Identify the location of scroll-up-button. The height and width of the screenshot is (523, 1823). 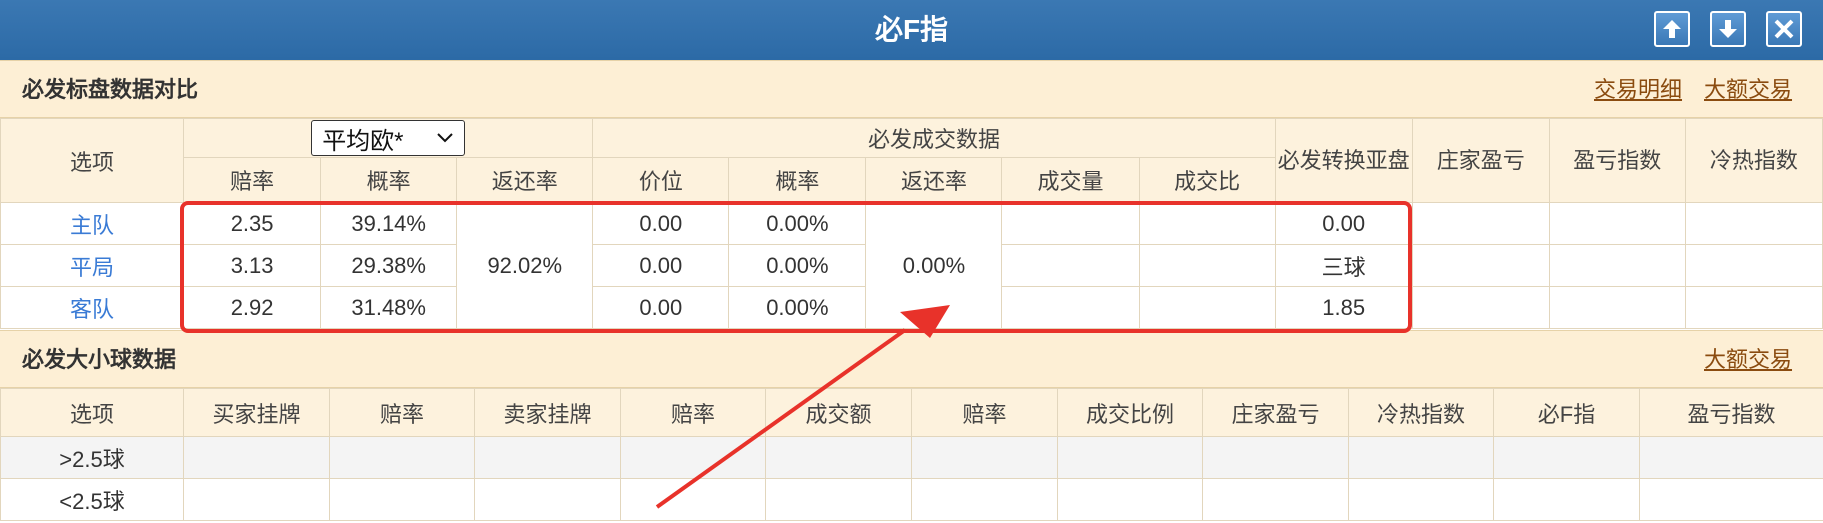
(1672, 29).